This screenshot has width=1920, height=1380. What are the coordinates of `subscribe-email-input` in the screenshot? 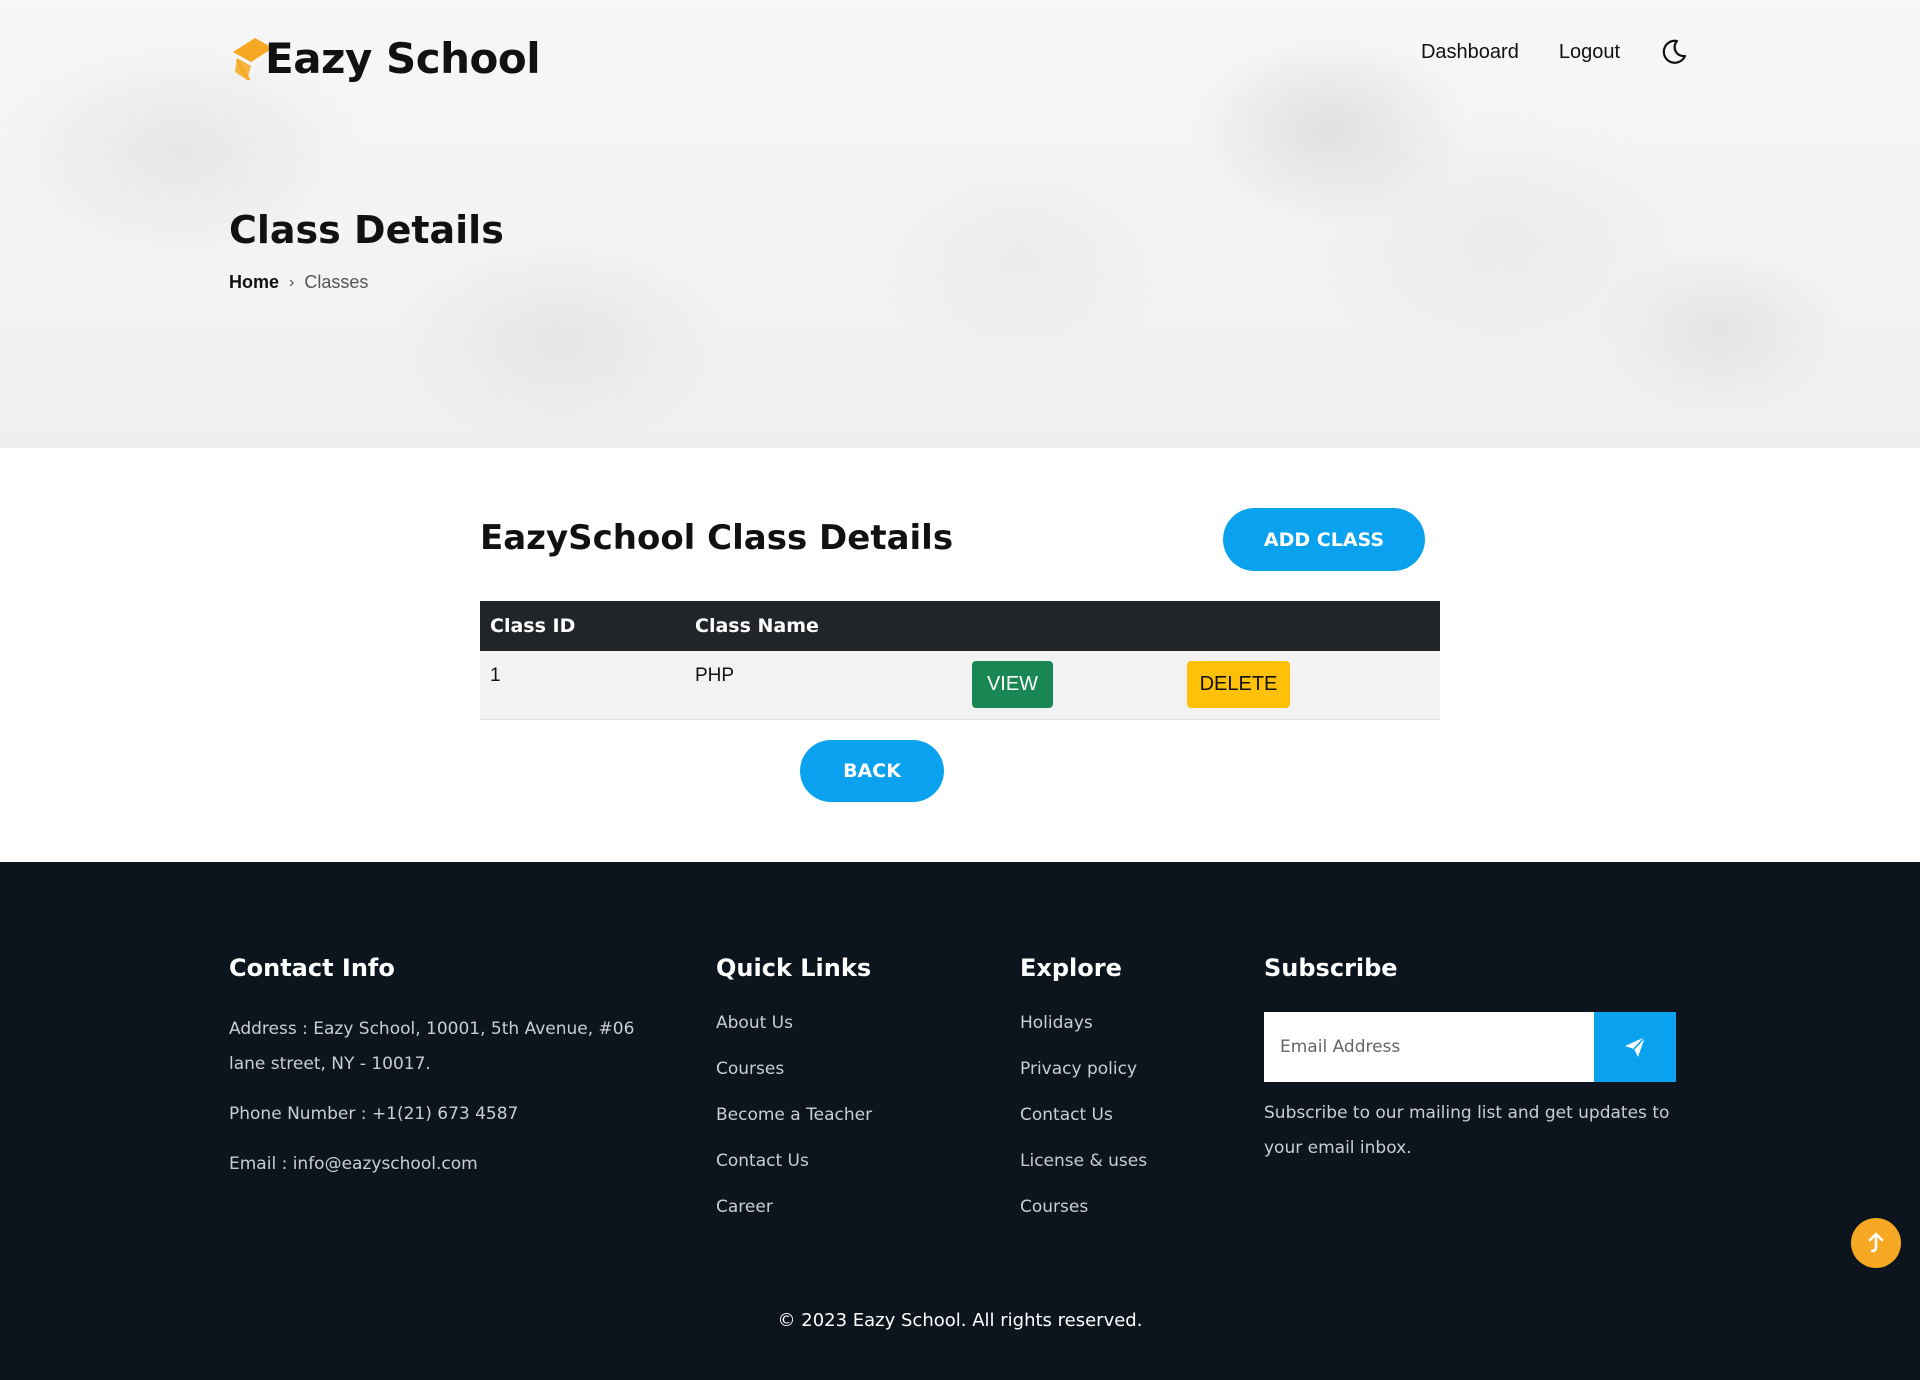 It's located at (1429, 1047).